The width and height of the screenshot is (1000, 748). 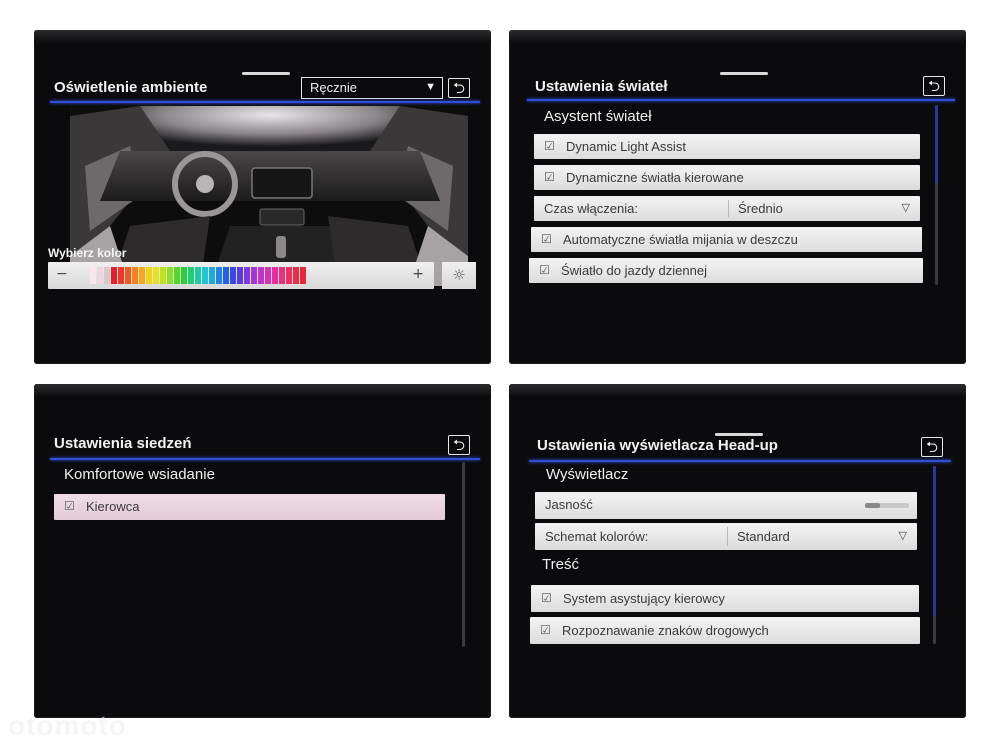 I want to click on option-label: Światło do jazdy dziennej, so click(x=634, y=270).